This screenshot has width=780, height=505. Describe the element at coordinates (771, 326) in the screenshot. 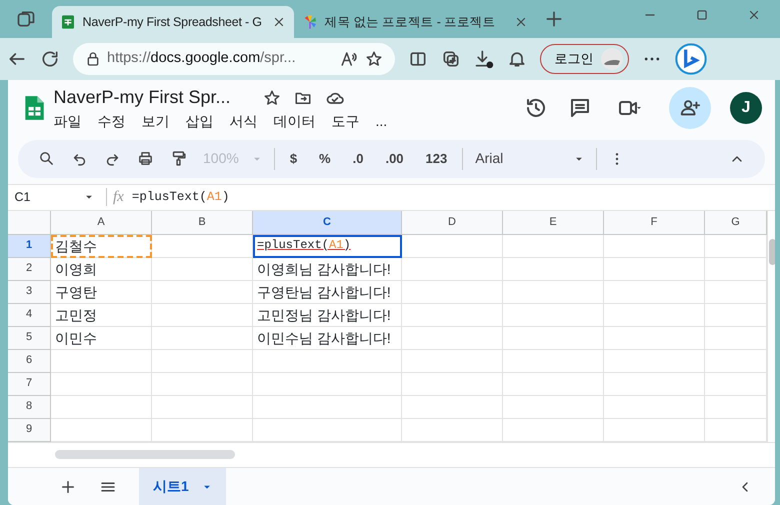

I see `vertical-scrollbar` at that location.